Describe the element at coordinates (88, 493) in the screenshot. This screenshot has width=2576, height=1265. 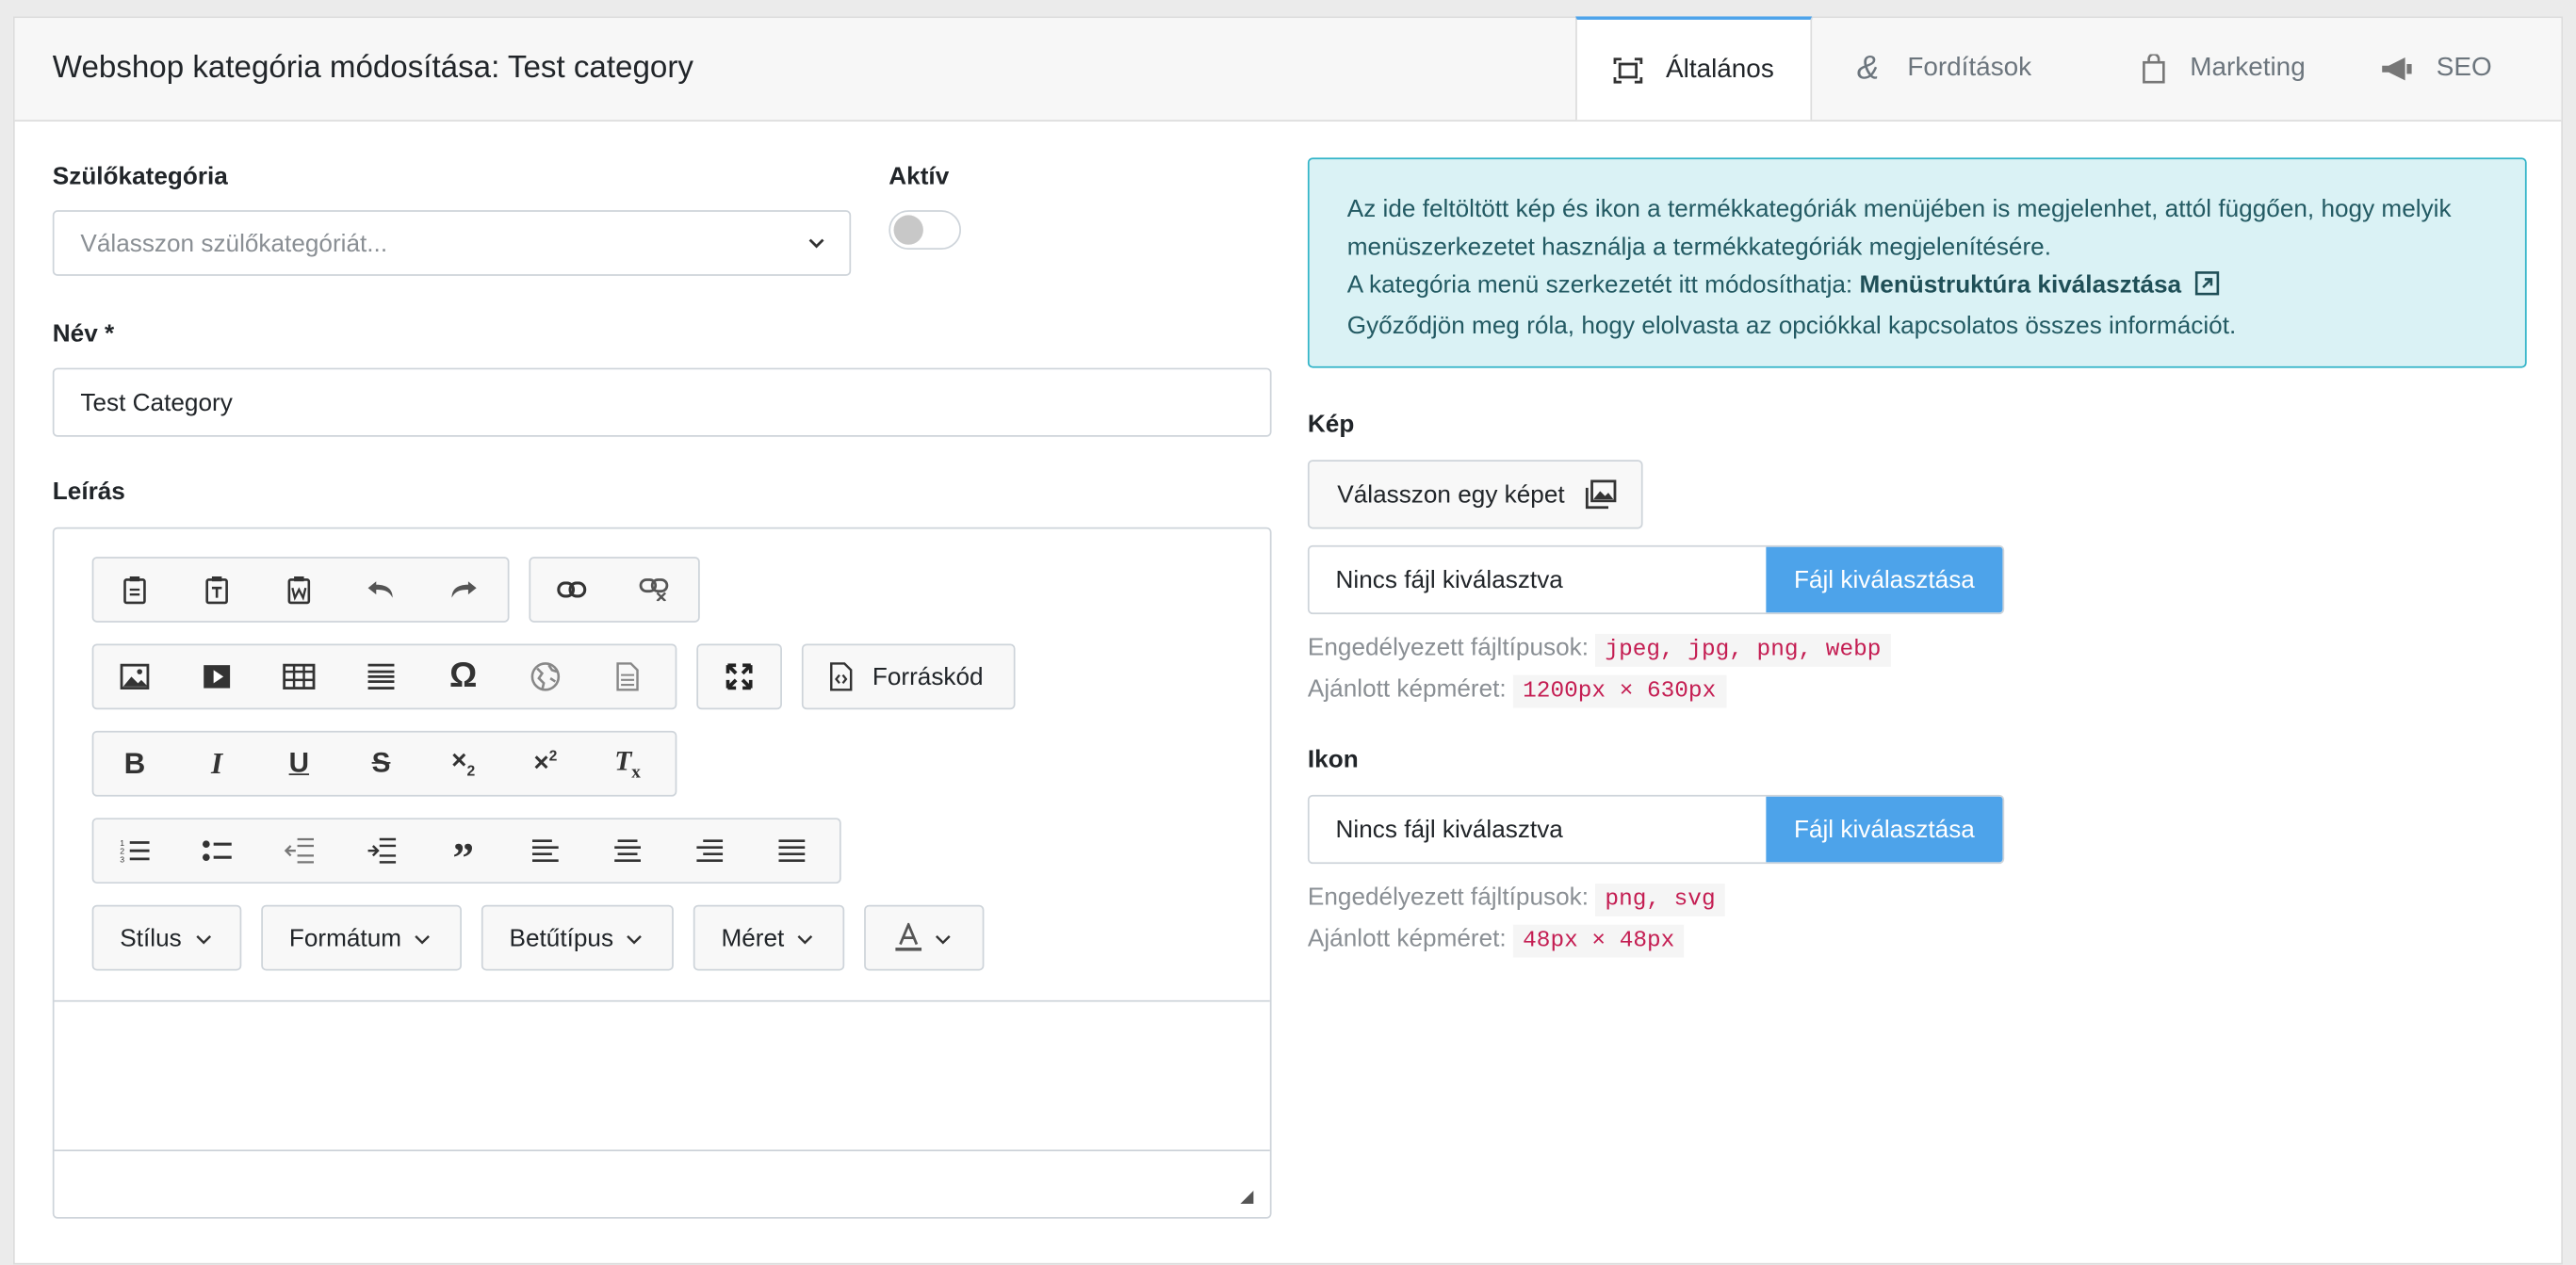
I see `description-label: Leírás` at that location.